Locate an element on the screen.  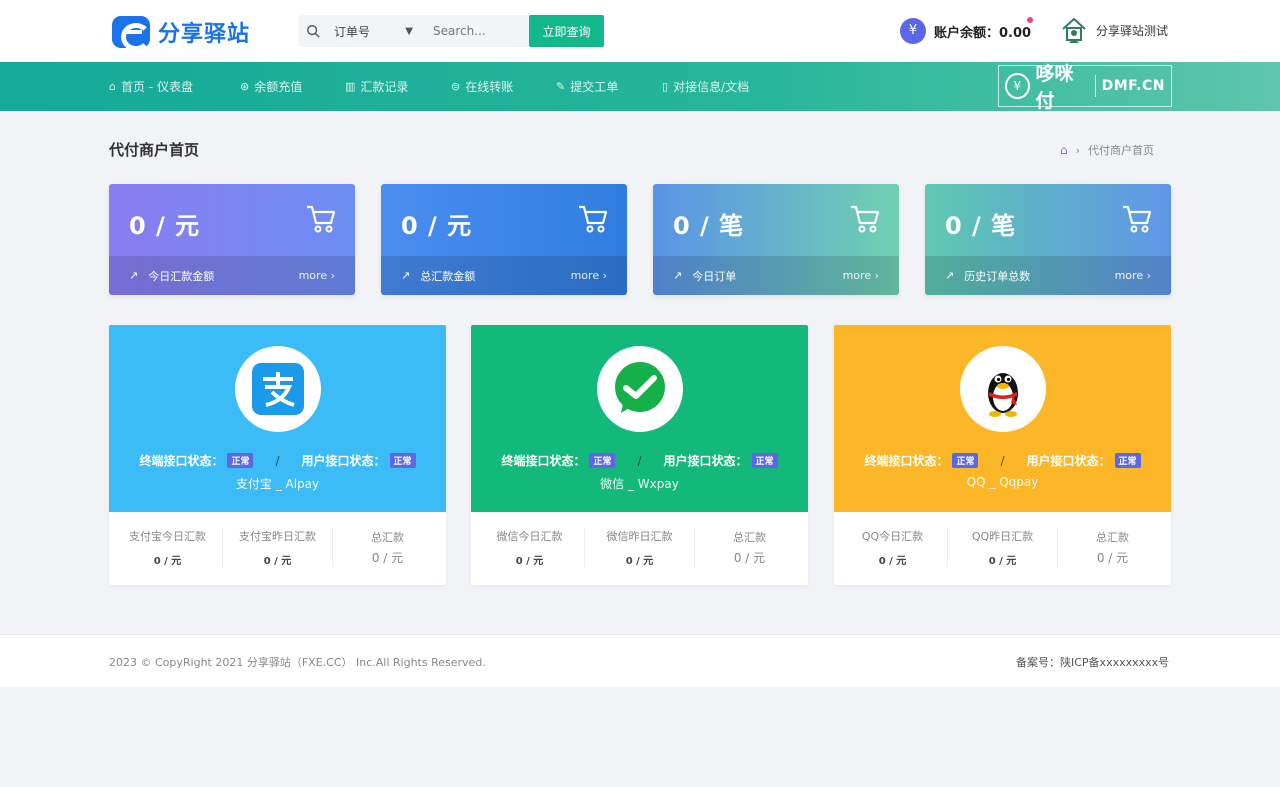
user-menu: 分享驿站测试 is located at coordinates (1114, 30).